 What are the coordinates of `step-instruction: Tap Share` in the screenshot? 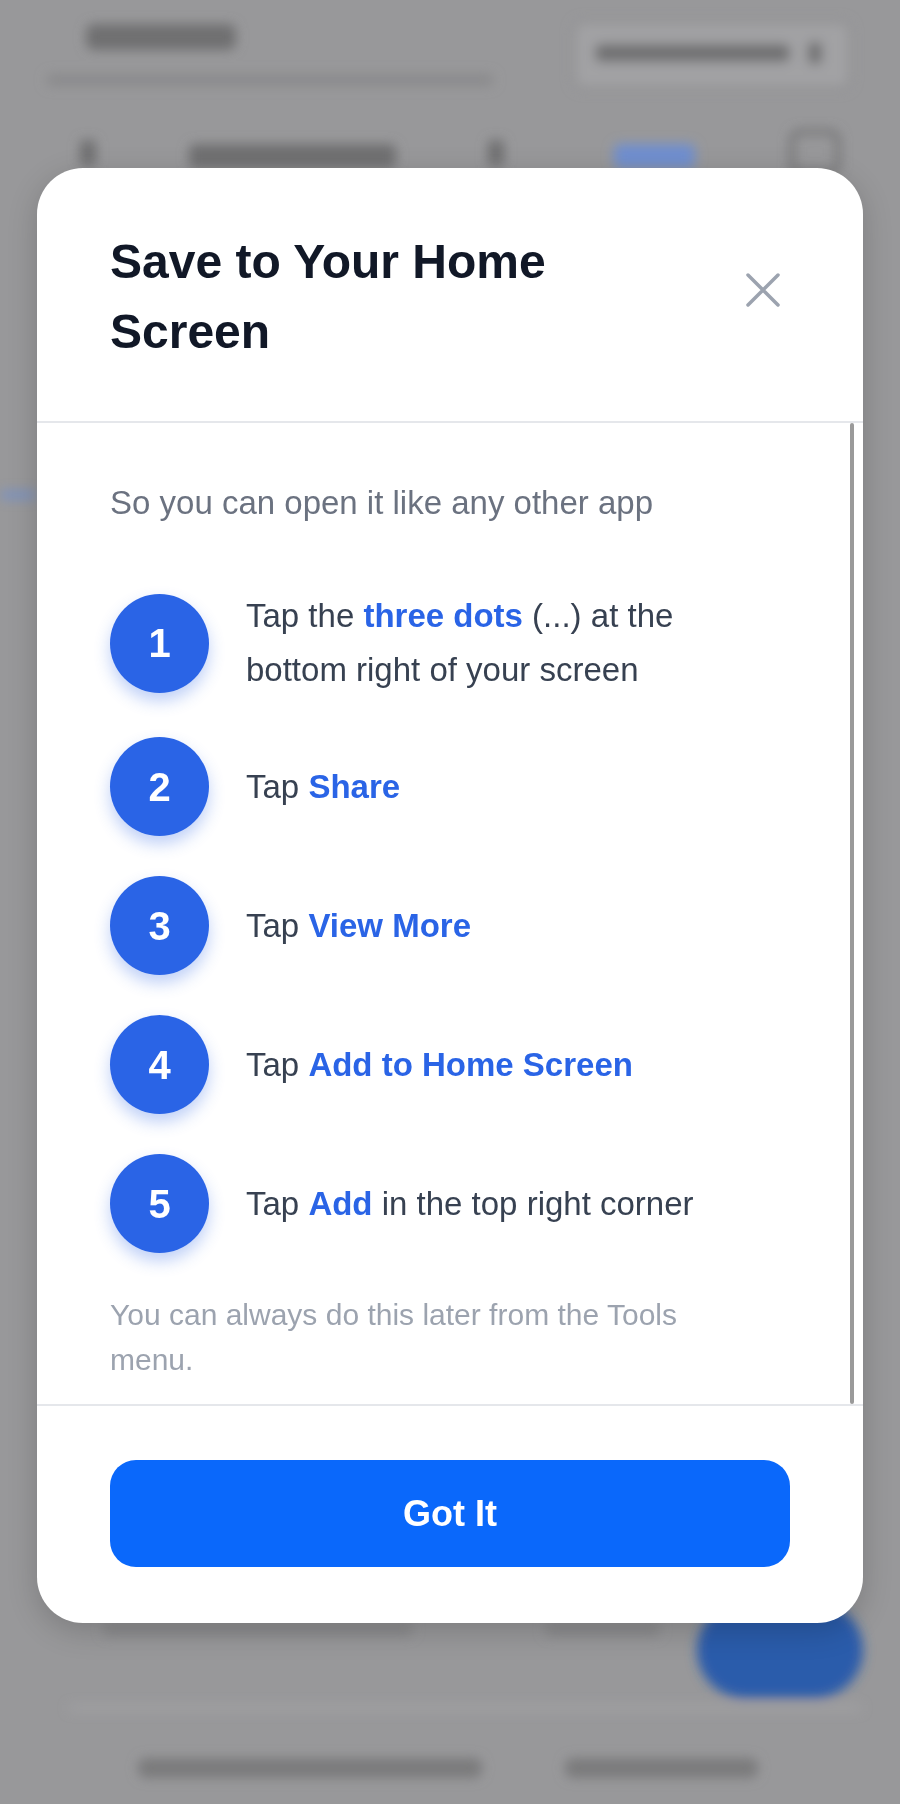 It's located at (324, 786).